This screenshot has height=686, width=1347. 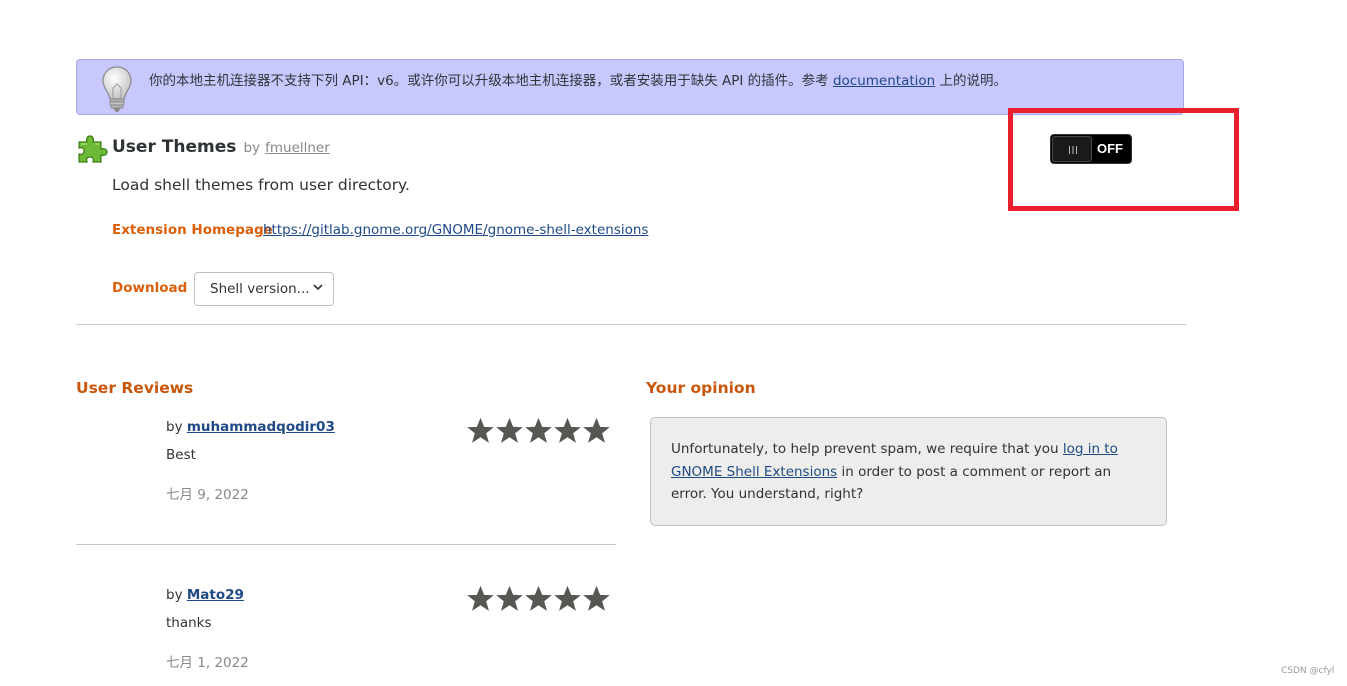 What do you see at coordinates (318, 287) in the screenshot?
I see `chevron-down-icon` at bounding box center [318, 287].